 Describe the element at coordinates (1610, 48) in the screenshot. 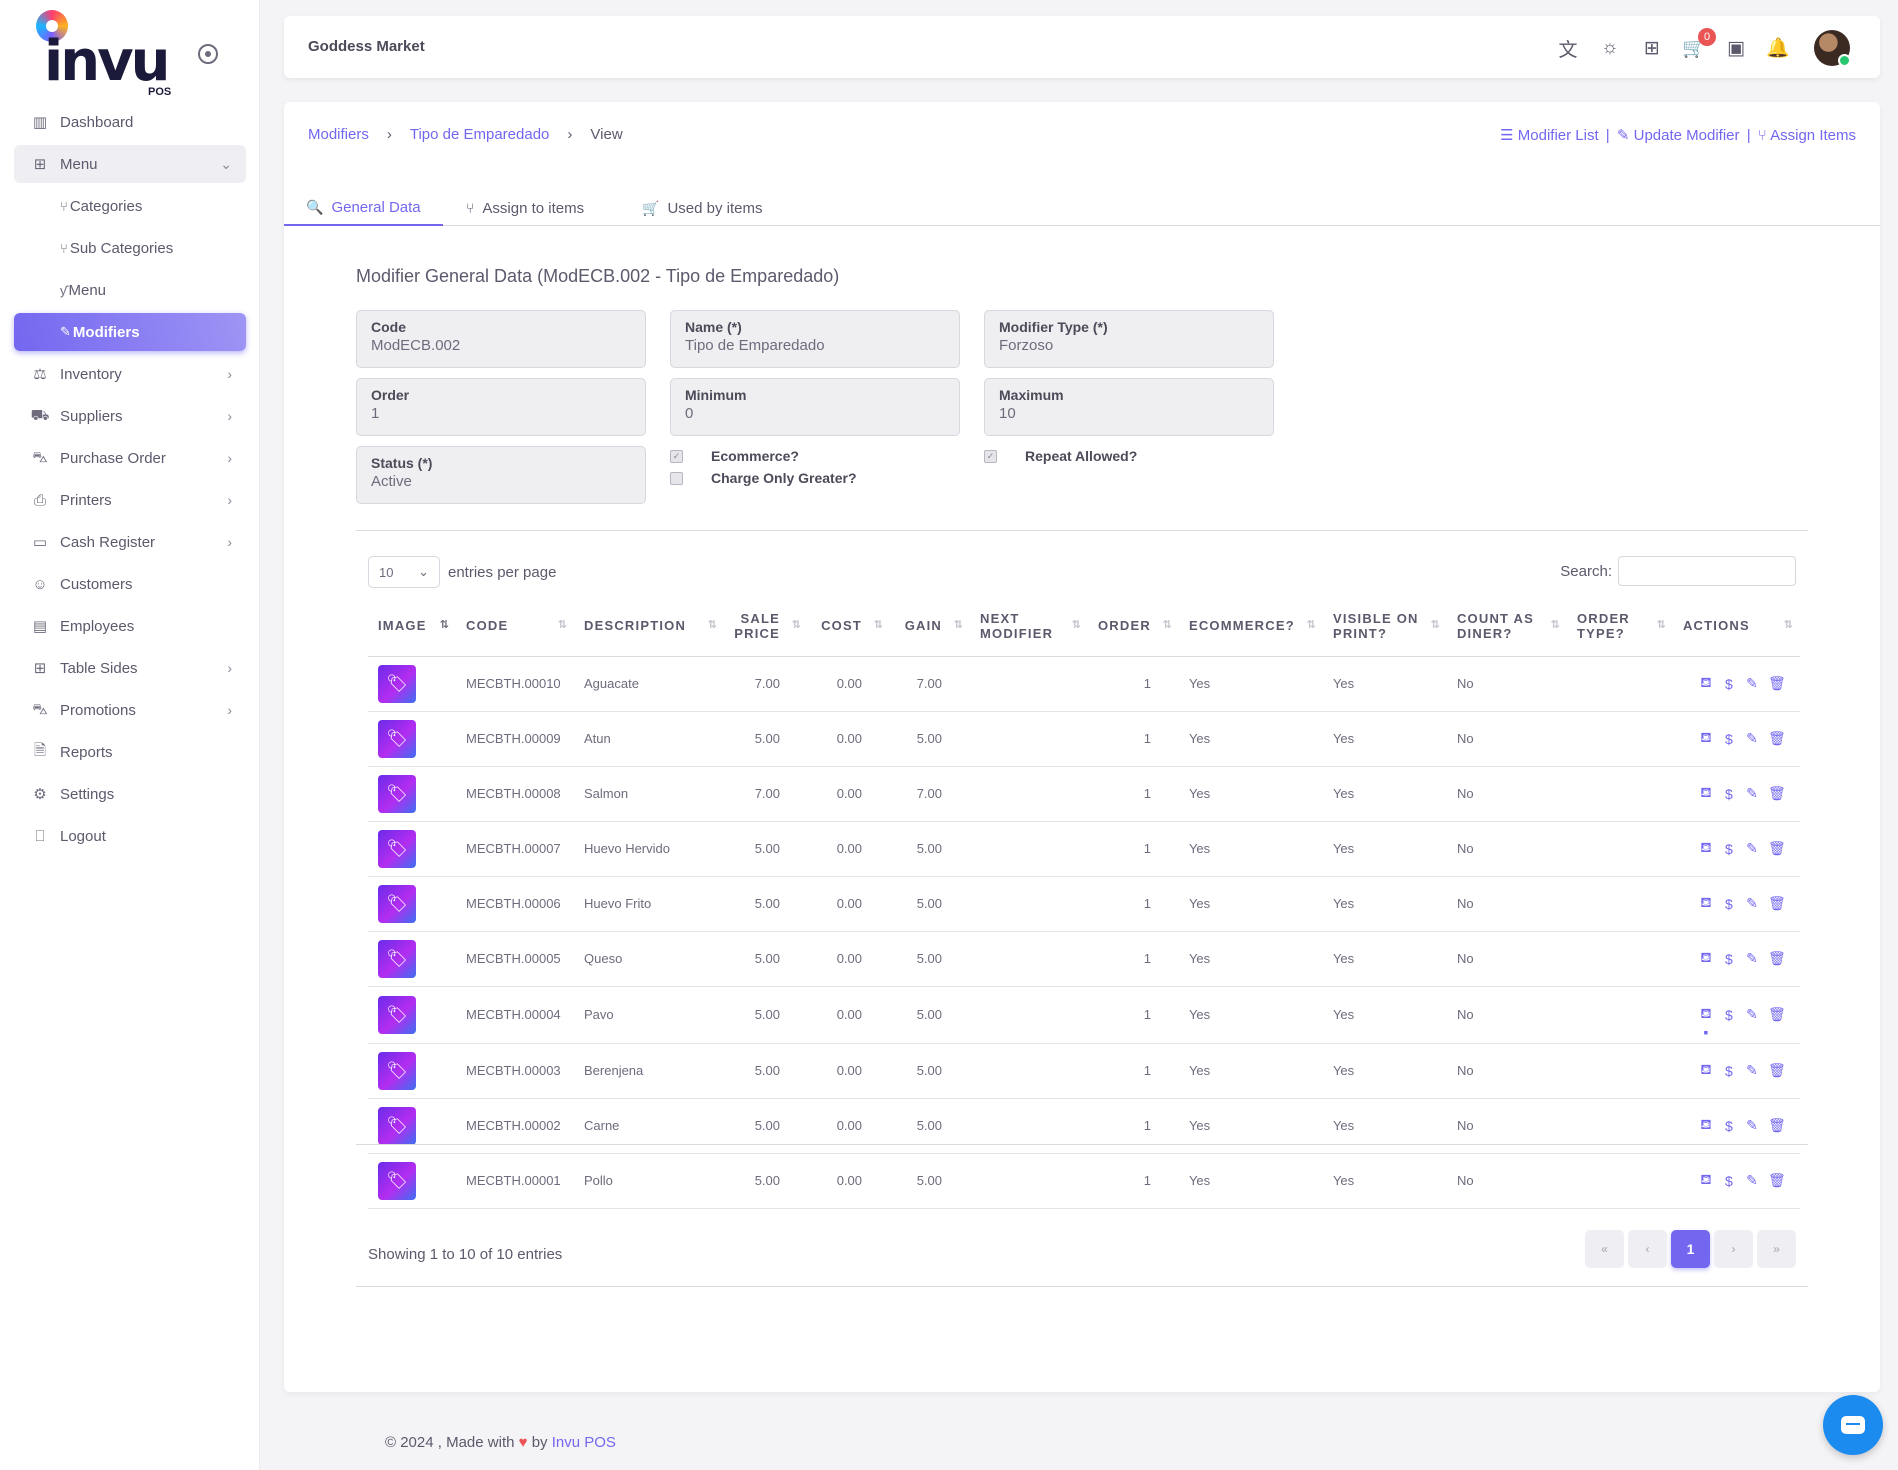

I see `sun-icon: ☼` at that location.